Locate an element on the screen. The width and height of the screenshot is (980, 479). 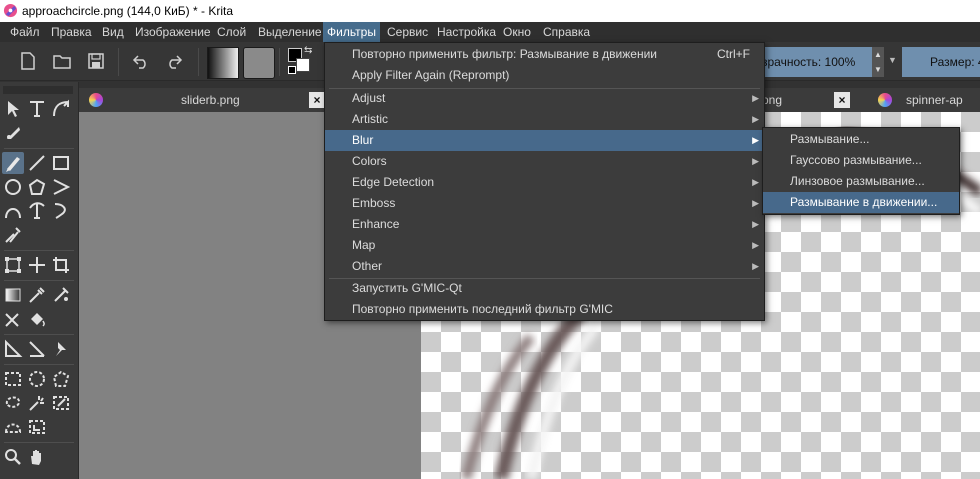
assistant-ruler-icon is located at coordinates (37, 349).